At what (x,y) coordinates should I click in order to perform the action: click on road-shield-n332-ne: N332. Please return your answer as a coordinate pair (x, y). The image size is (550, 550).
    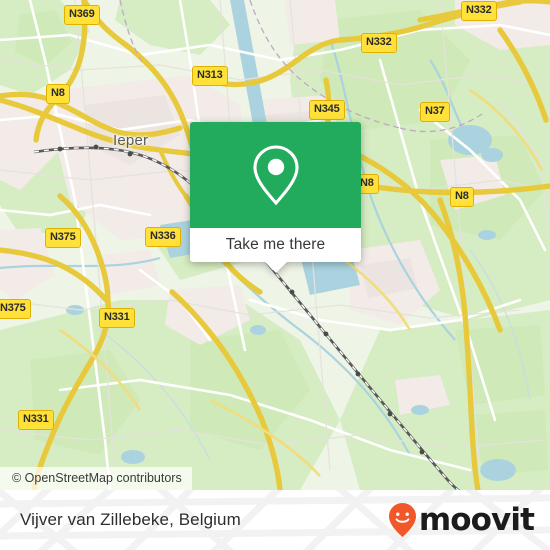
    Looking at the image, I should click on (479, 11).